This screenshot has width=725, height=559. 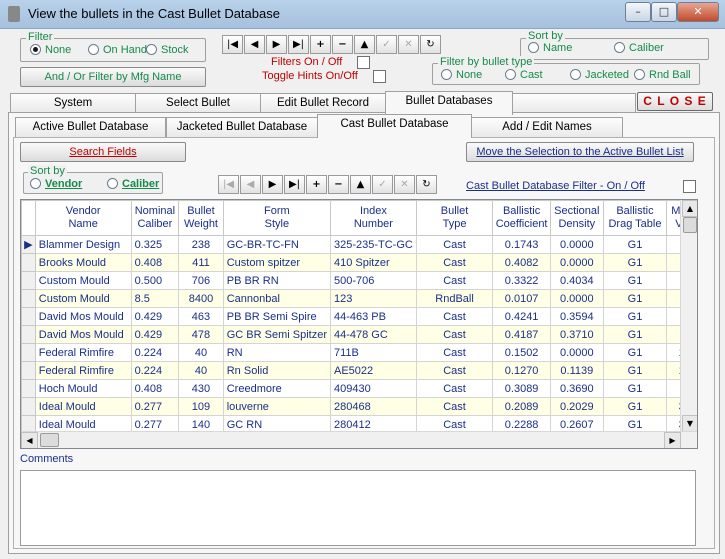 I want to click on table-cell: 0.4187, so click(x=521, y=334).